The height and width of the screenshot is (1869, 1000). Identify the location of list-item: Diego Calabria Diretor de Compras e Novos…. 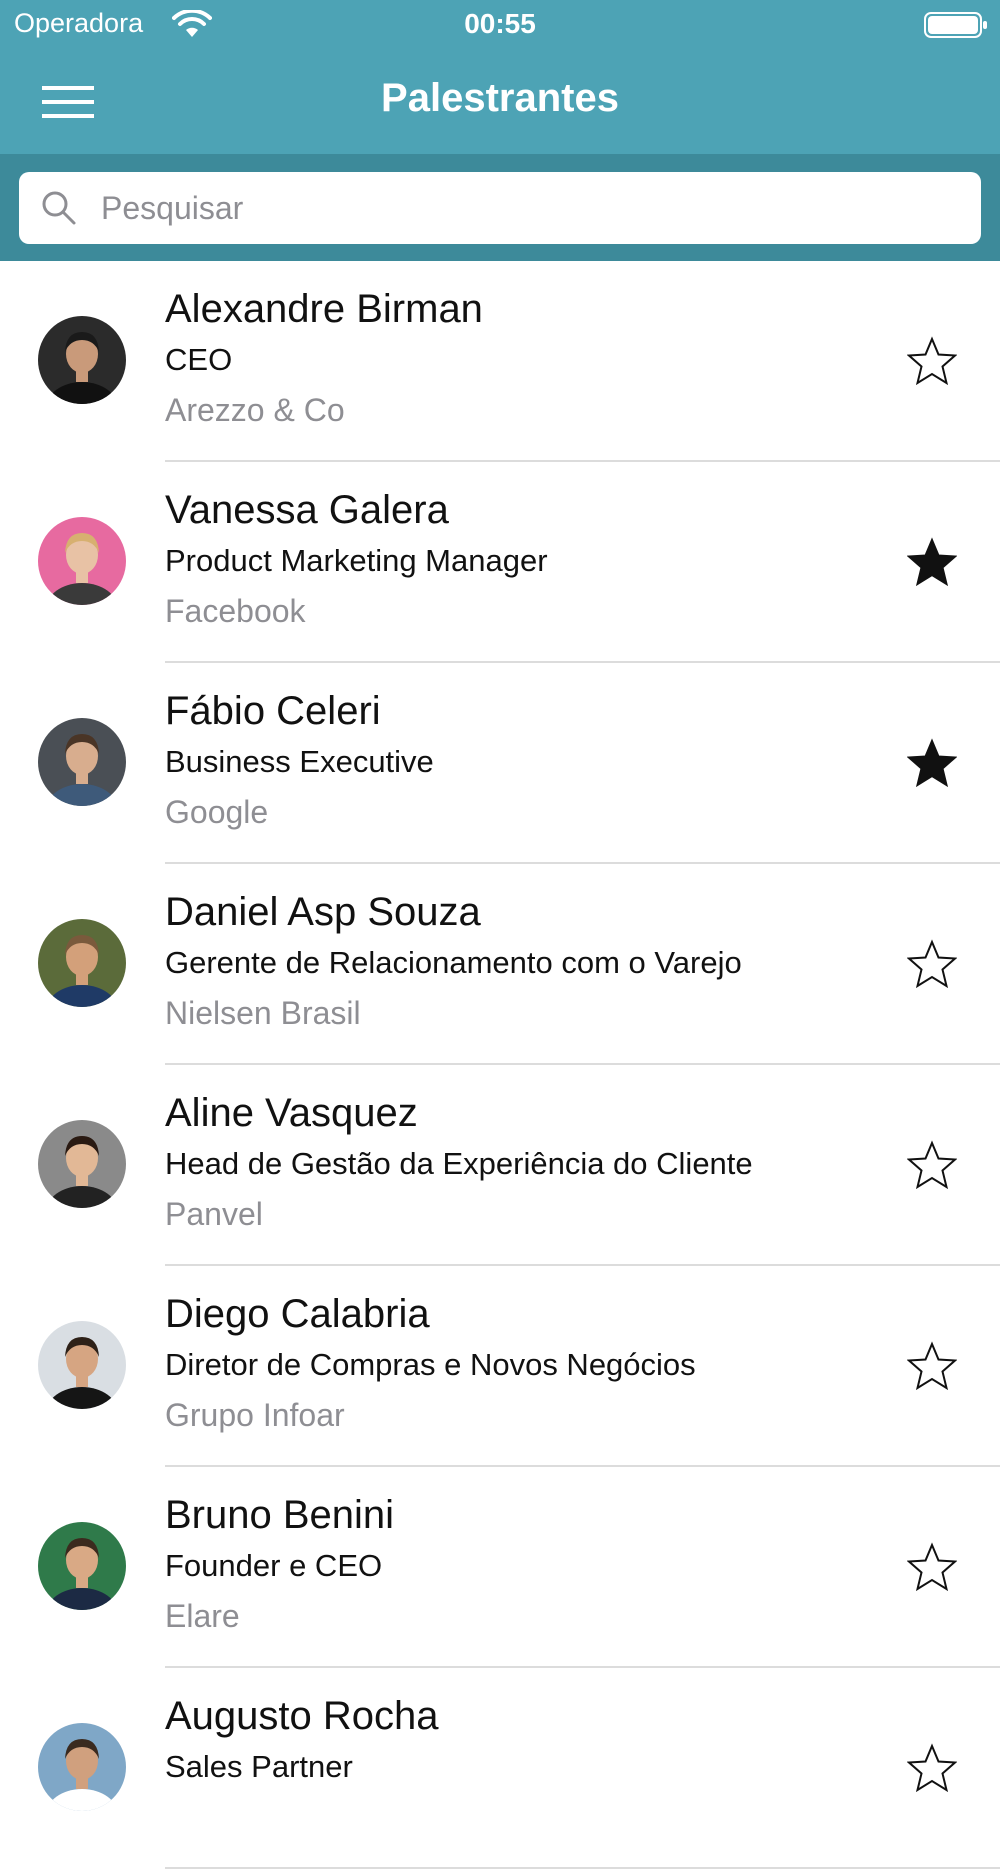
(500, 1366).